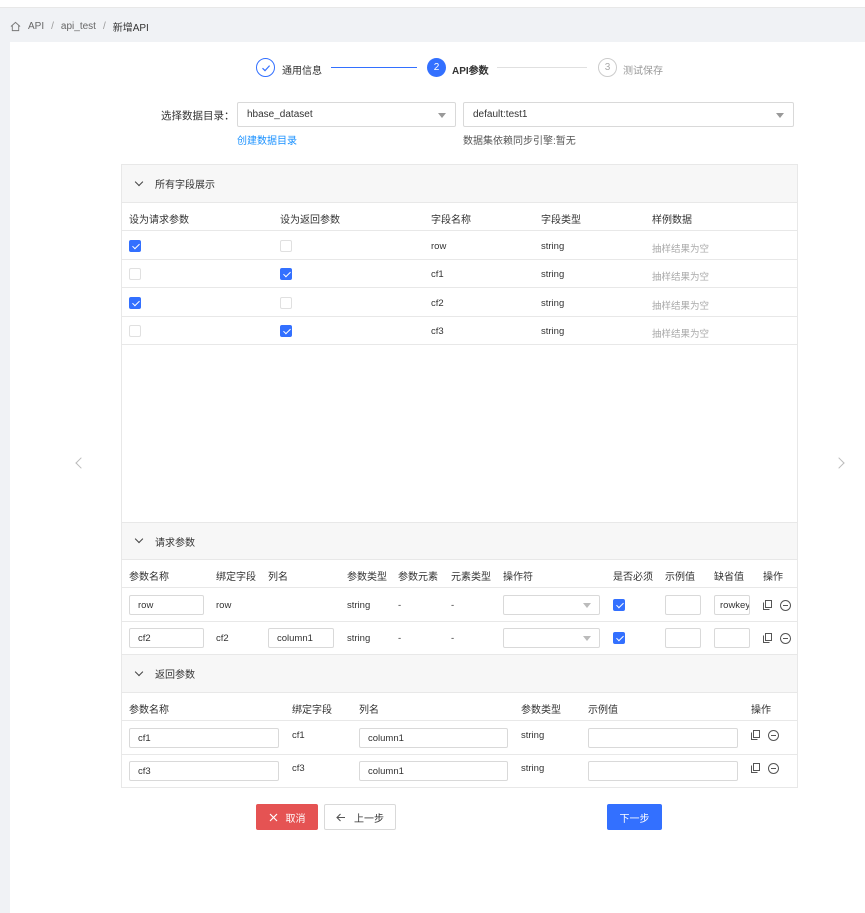  I want to click on chevron-down-icon, so click(139, 671).